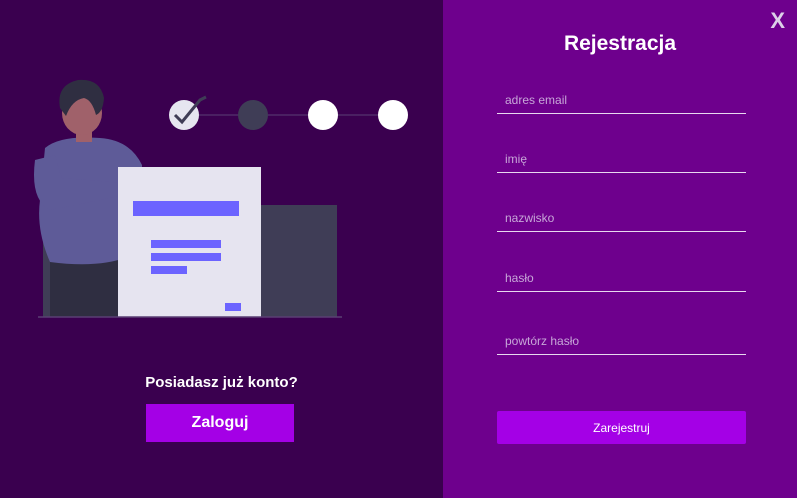 Image resolution: width=797 pixels, height=498 pixels. Describe the element at coordinates (323, 115) in the screenshot. I see `step-3-icon` at that location.